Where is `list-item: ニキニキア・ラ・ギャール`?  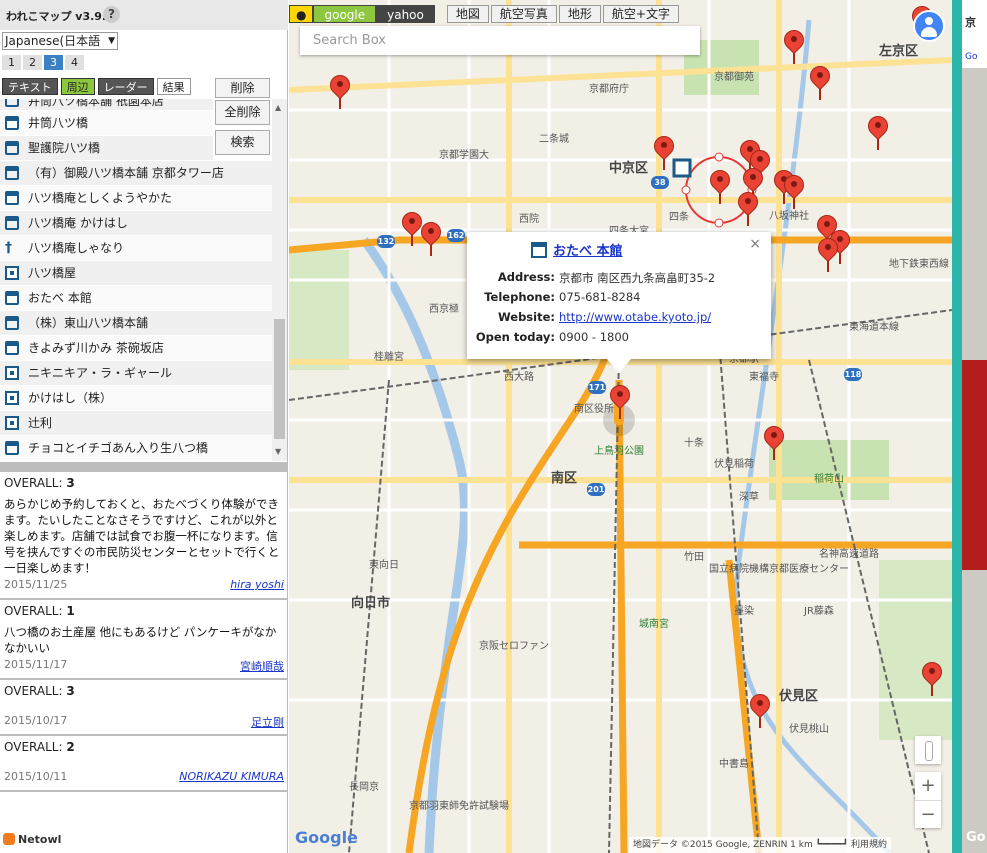 list-item: ニキニキア・ラ・ギャール is located at coordinates (136, 373).